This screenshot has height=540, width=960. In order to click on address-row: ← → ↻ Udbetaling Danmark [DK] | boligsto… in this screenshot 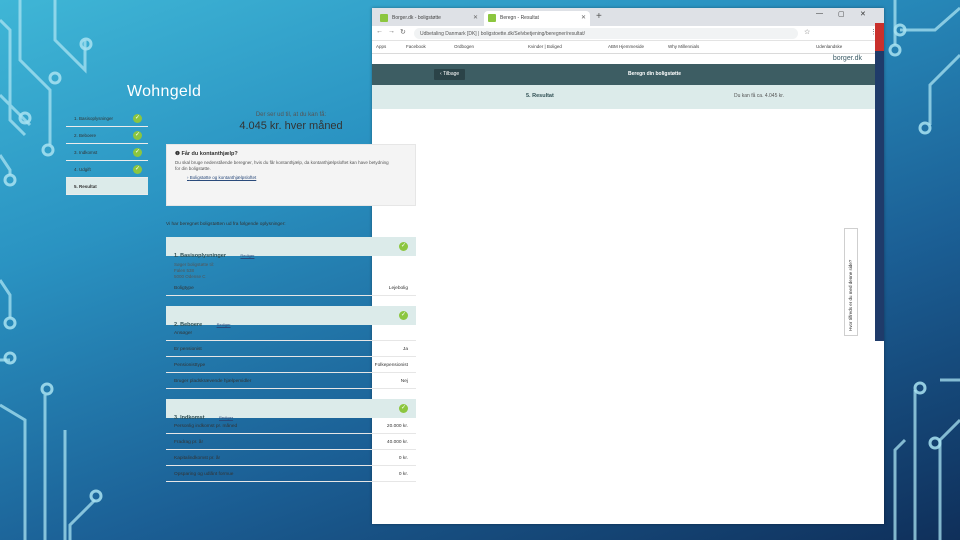, I will do `click(628, 33)`.